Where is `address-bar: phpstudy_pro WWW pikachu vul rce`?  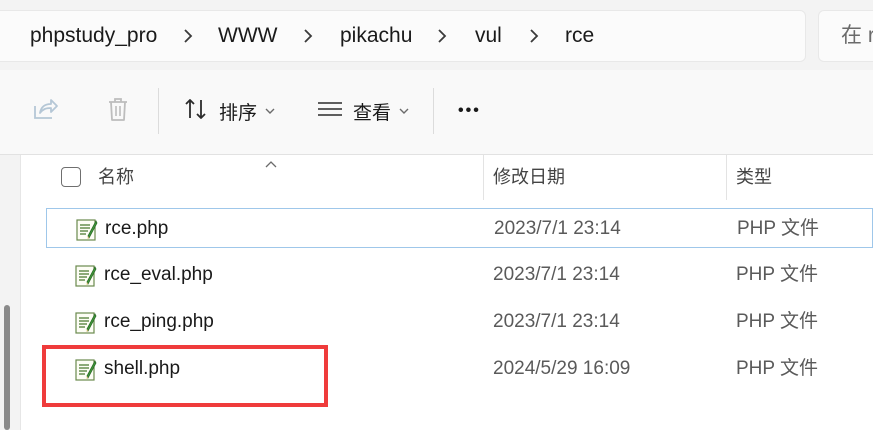
address-bar: phpstudy_pro WWW pikachu vul rce is located at coordinates (403, 36).